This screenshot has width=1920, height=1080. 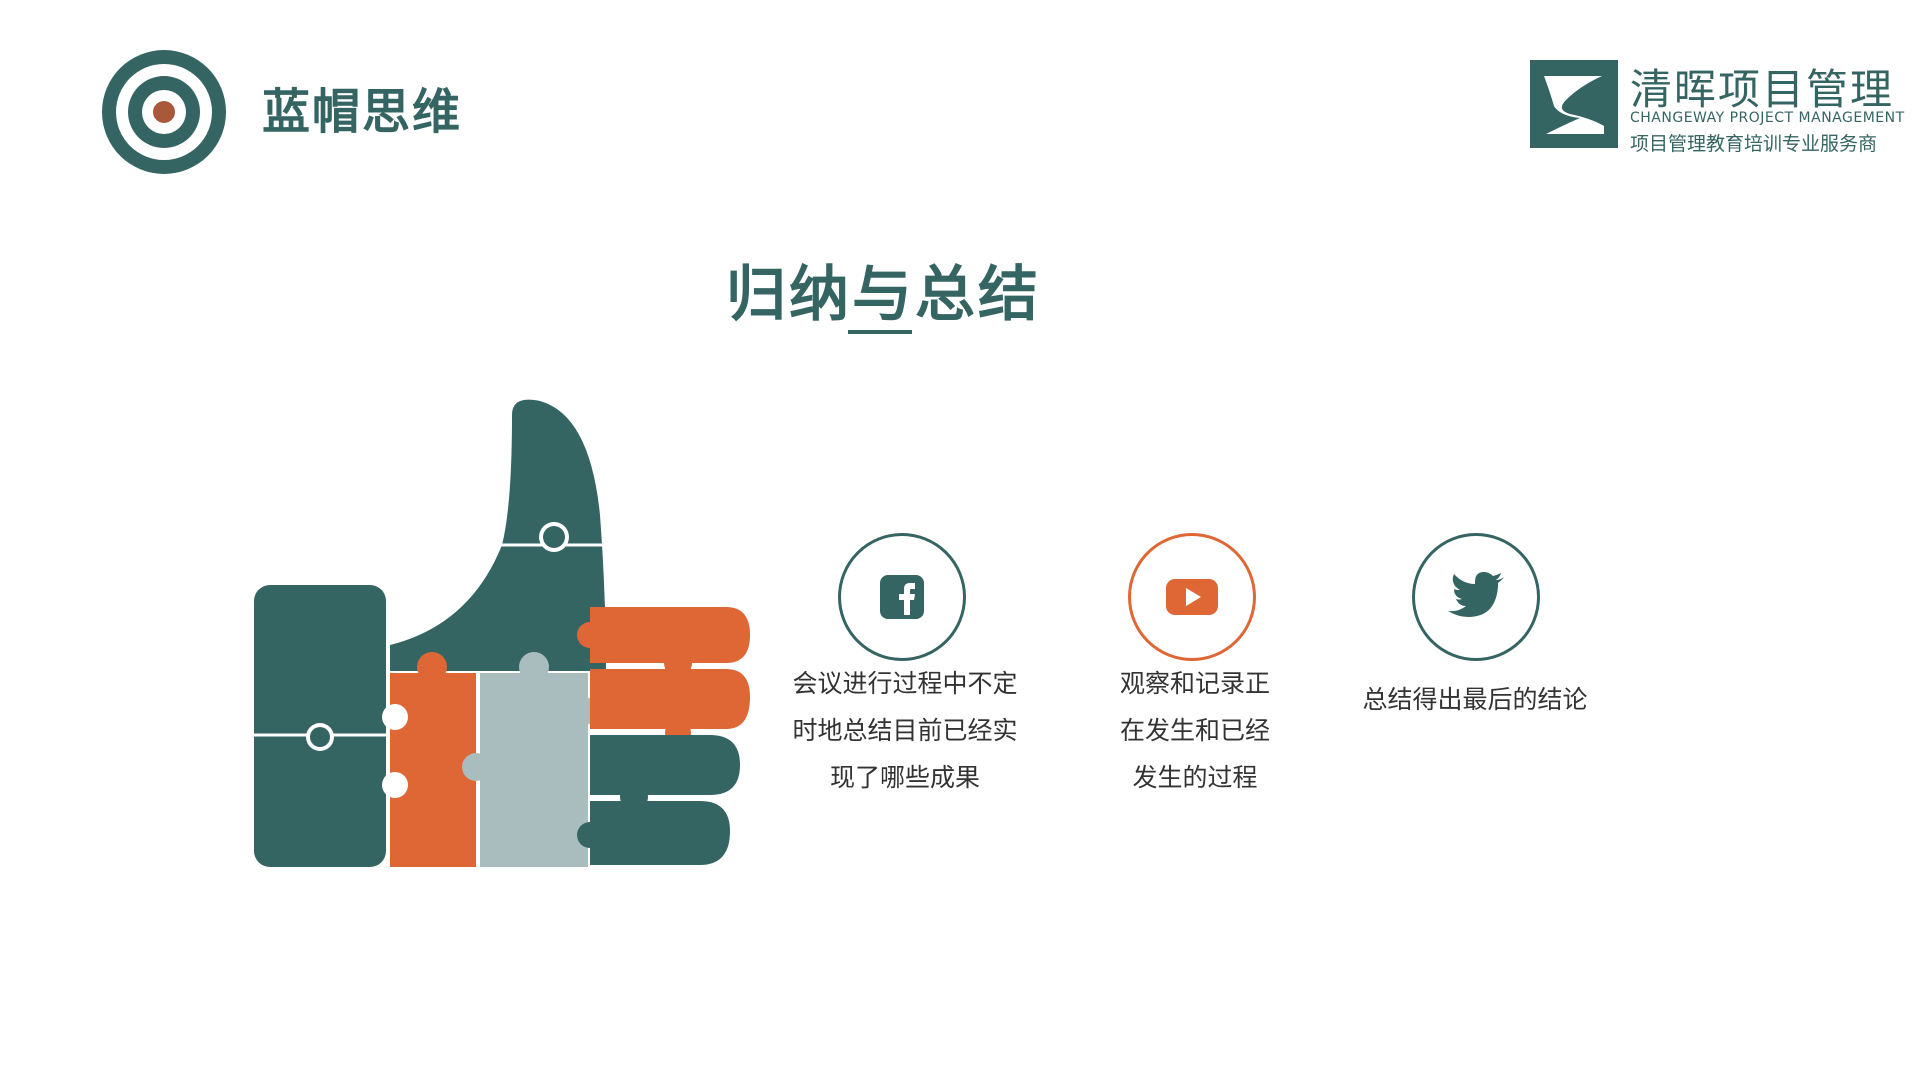 I want to click on twitter-circle, so click(x=1476, y=597).